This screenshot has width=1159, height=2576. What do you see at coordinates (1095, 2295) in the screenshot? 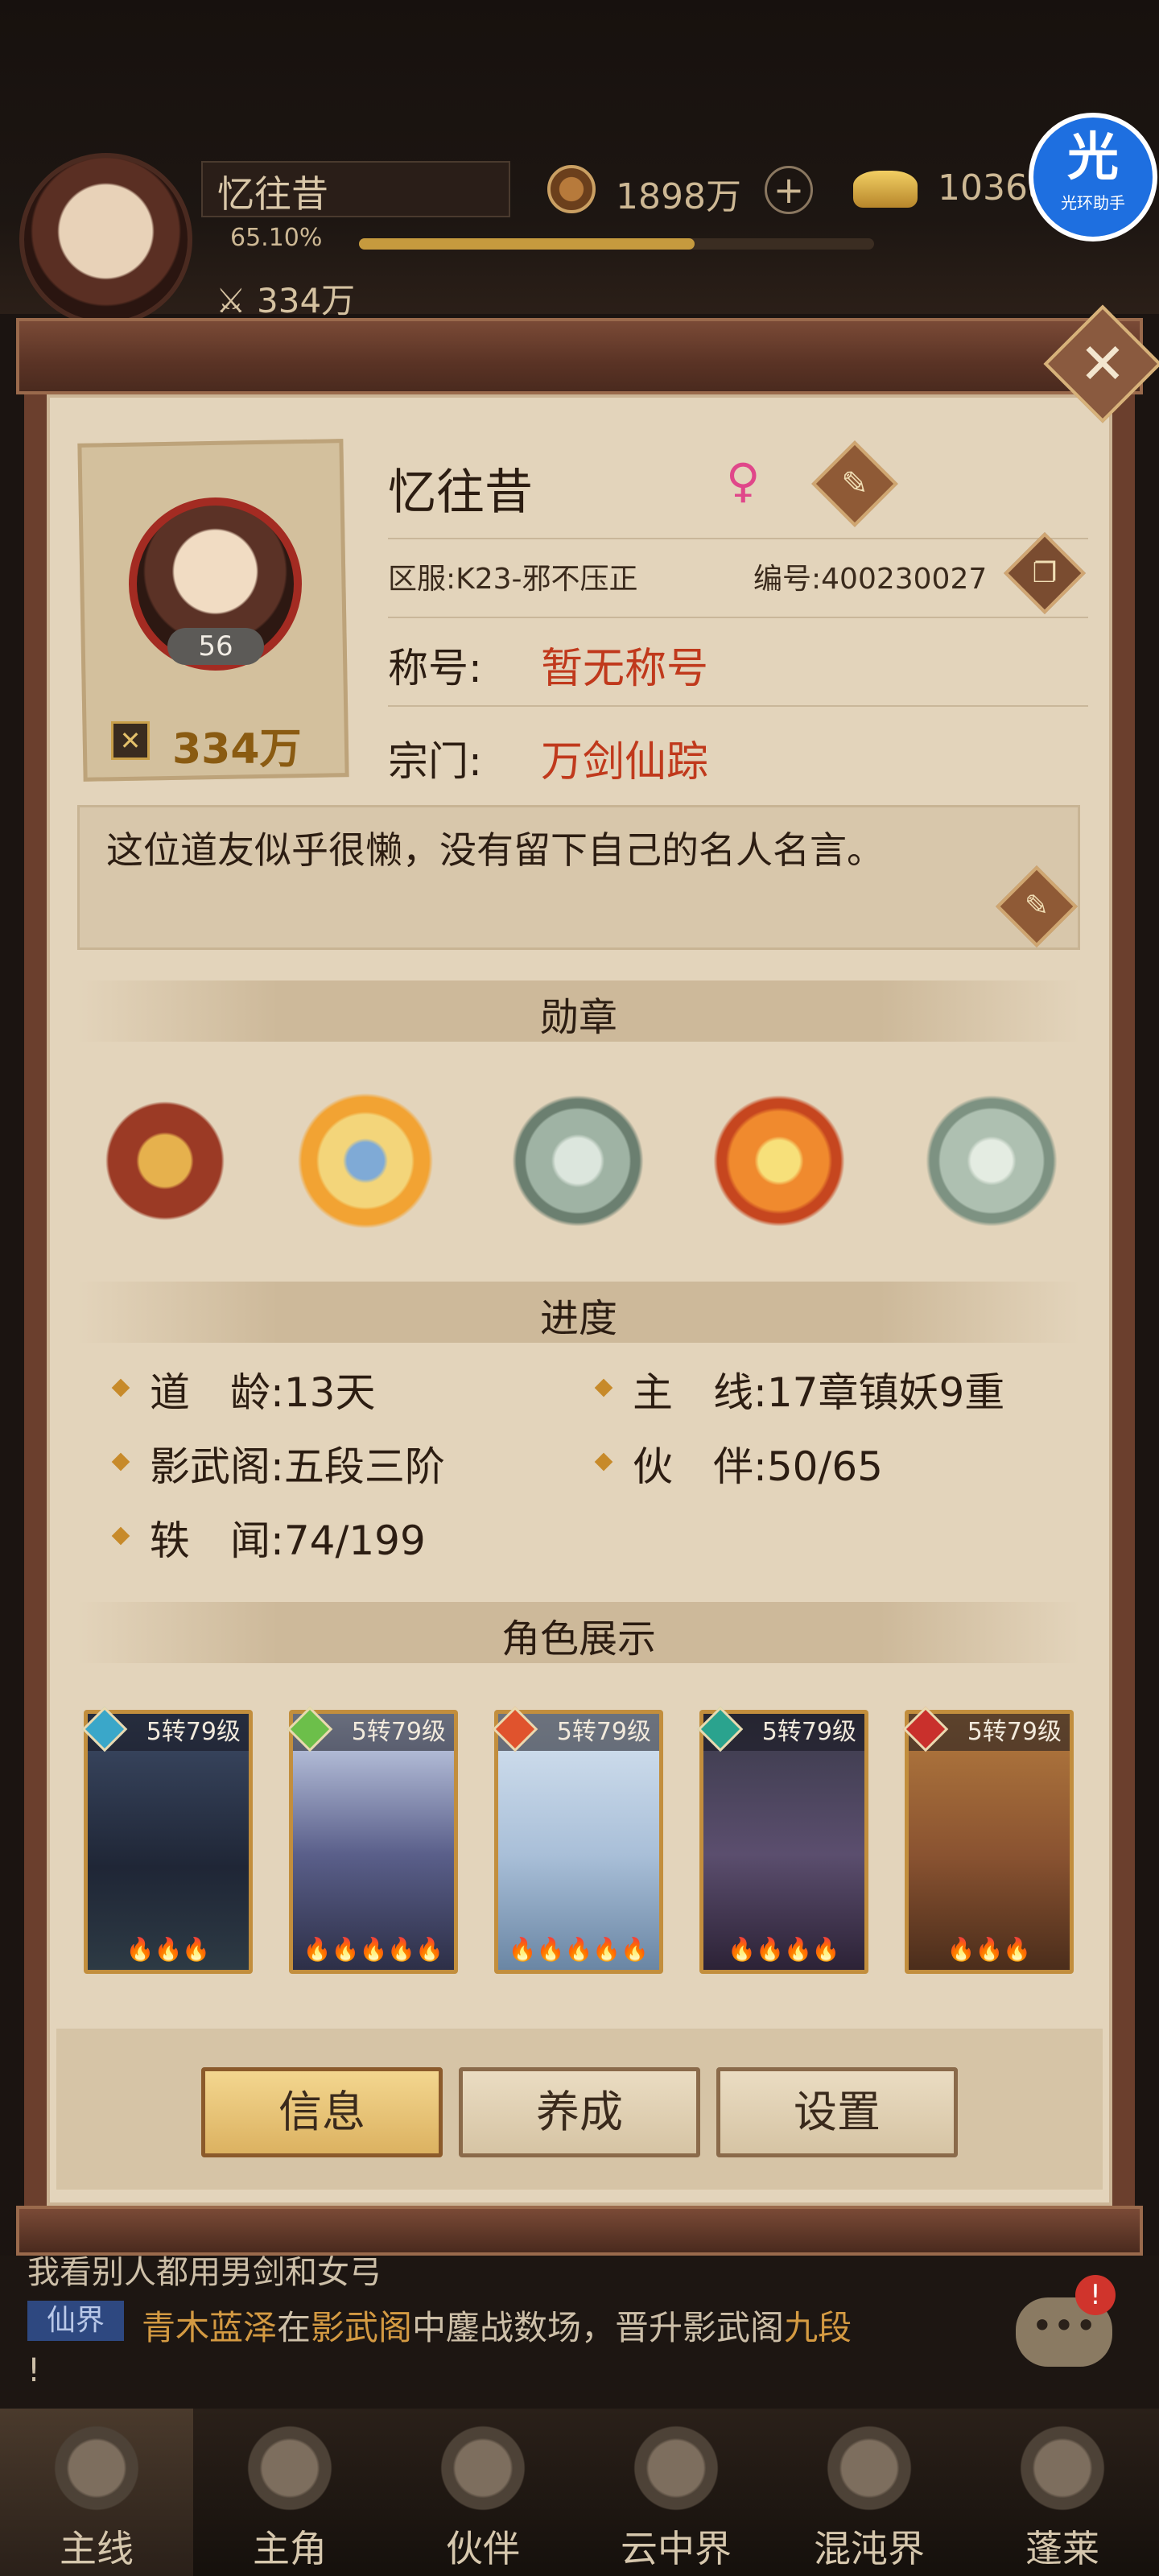
I see `notification-badge: !` at bounding box center [1095, 2295].